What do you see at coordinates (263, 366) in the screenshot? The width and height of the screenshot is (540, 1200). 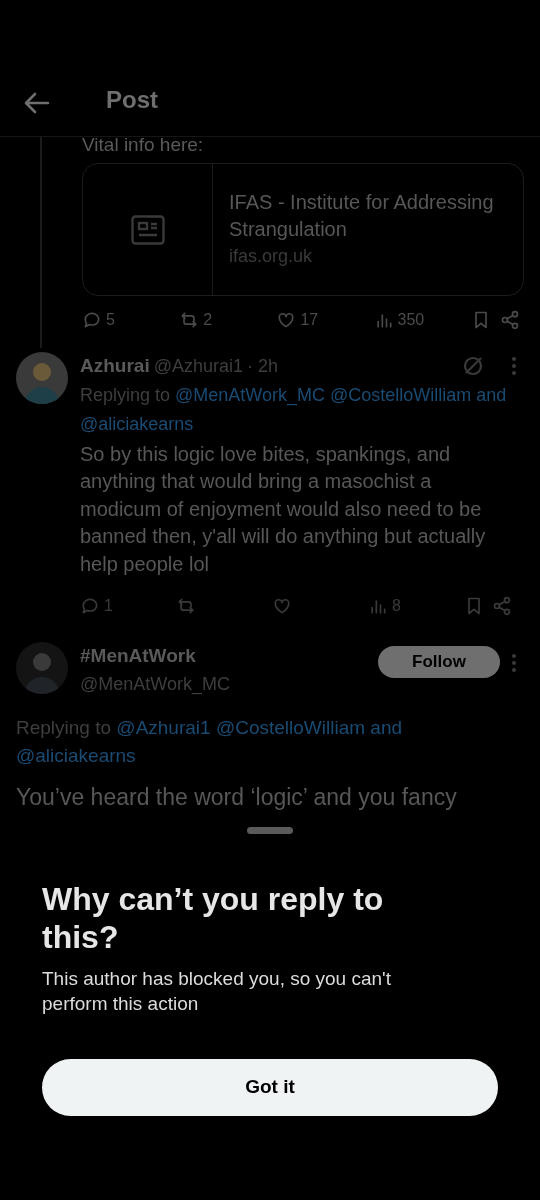 I see `post-time: · 2h` at bounding box center [263, 366].